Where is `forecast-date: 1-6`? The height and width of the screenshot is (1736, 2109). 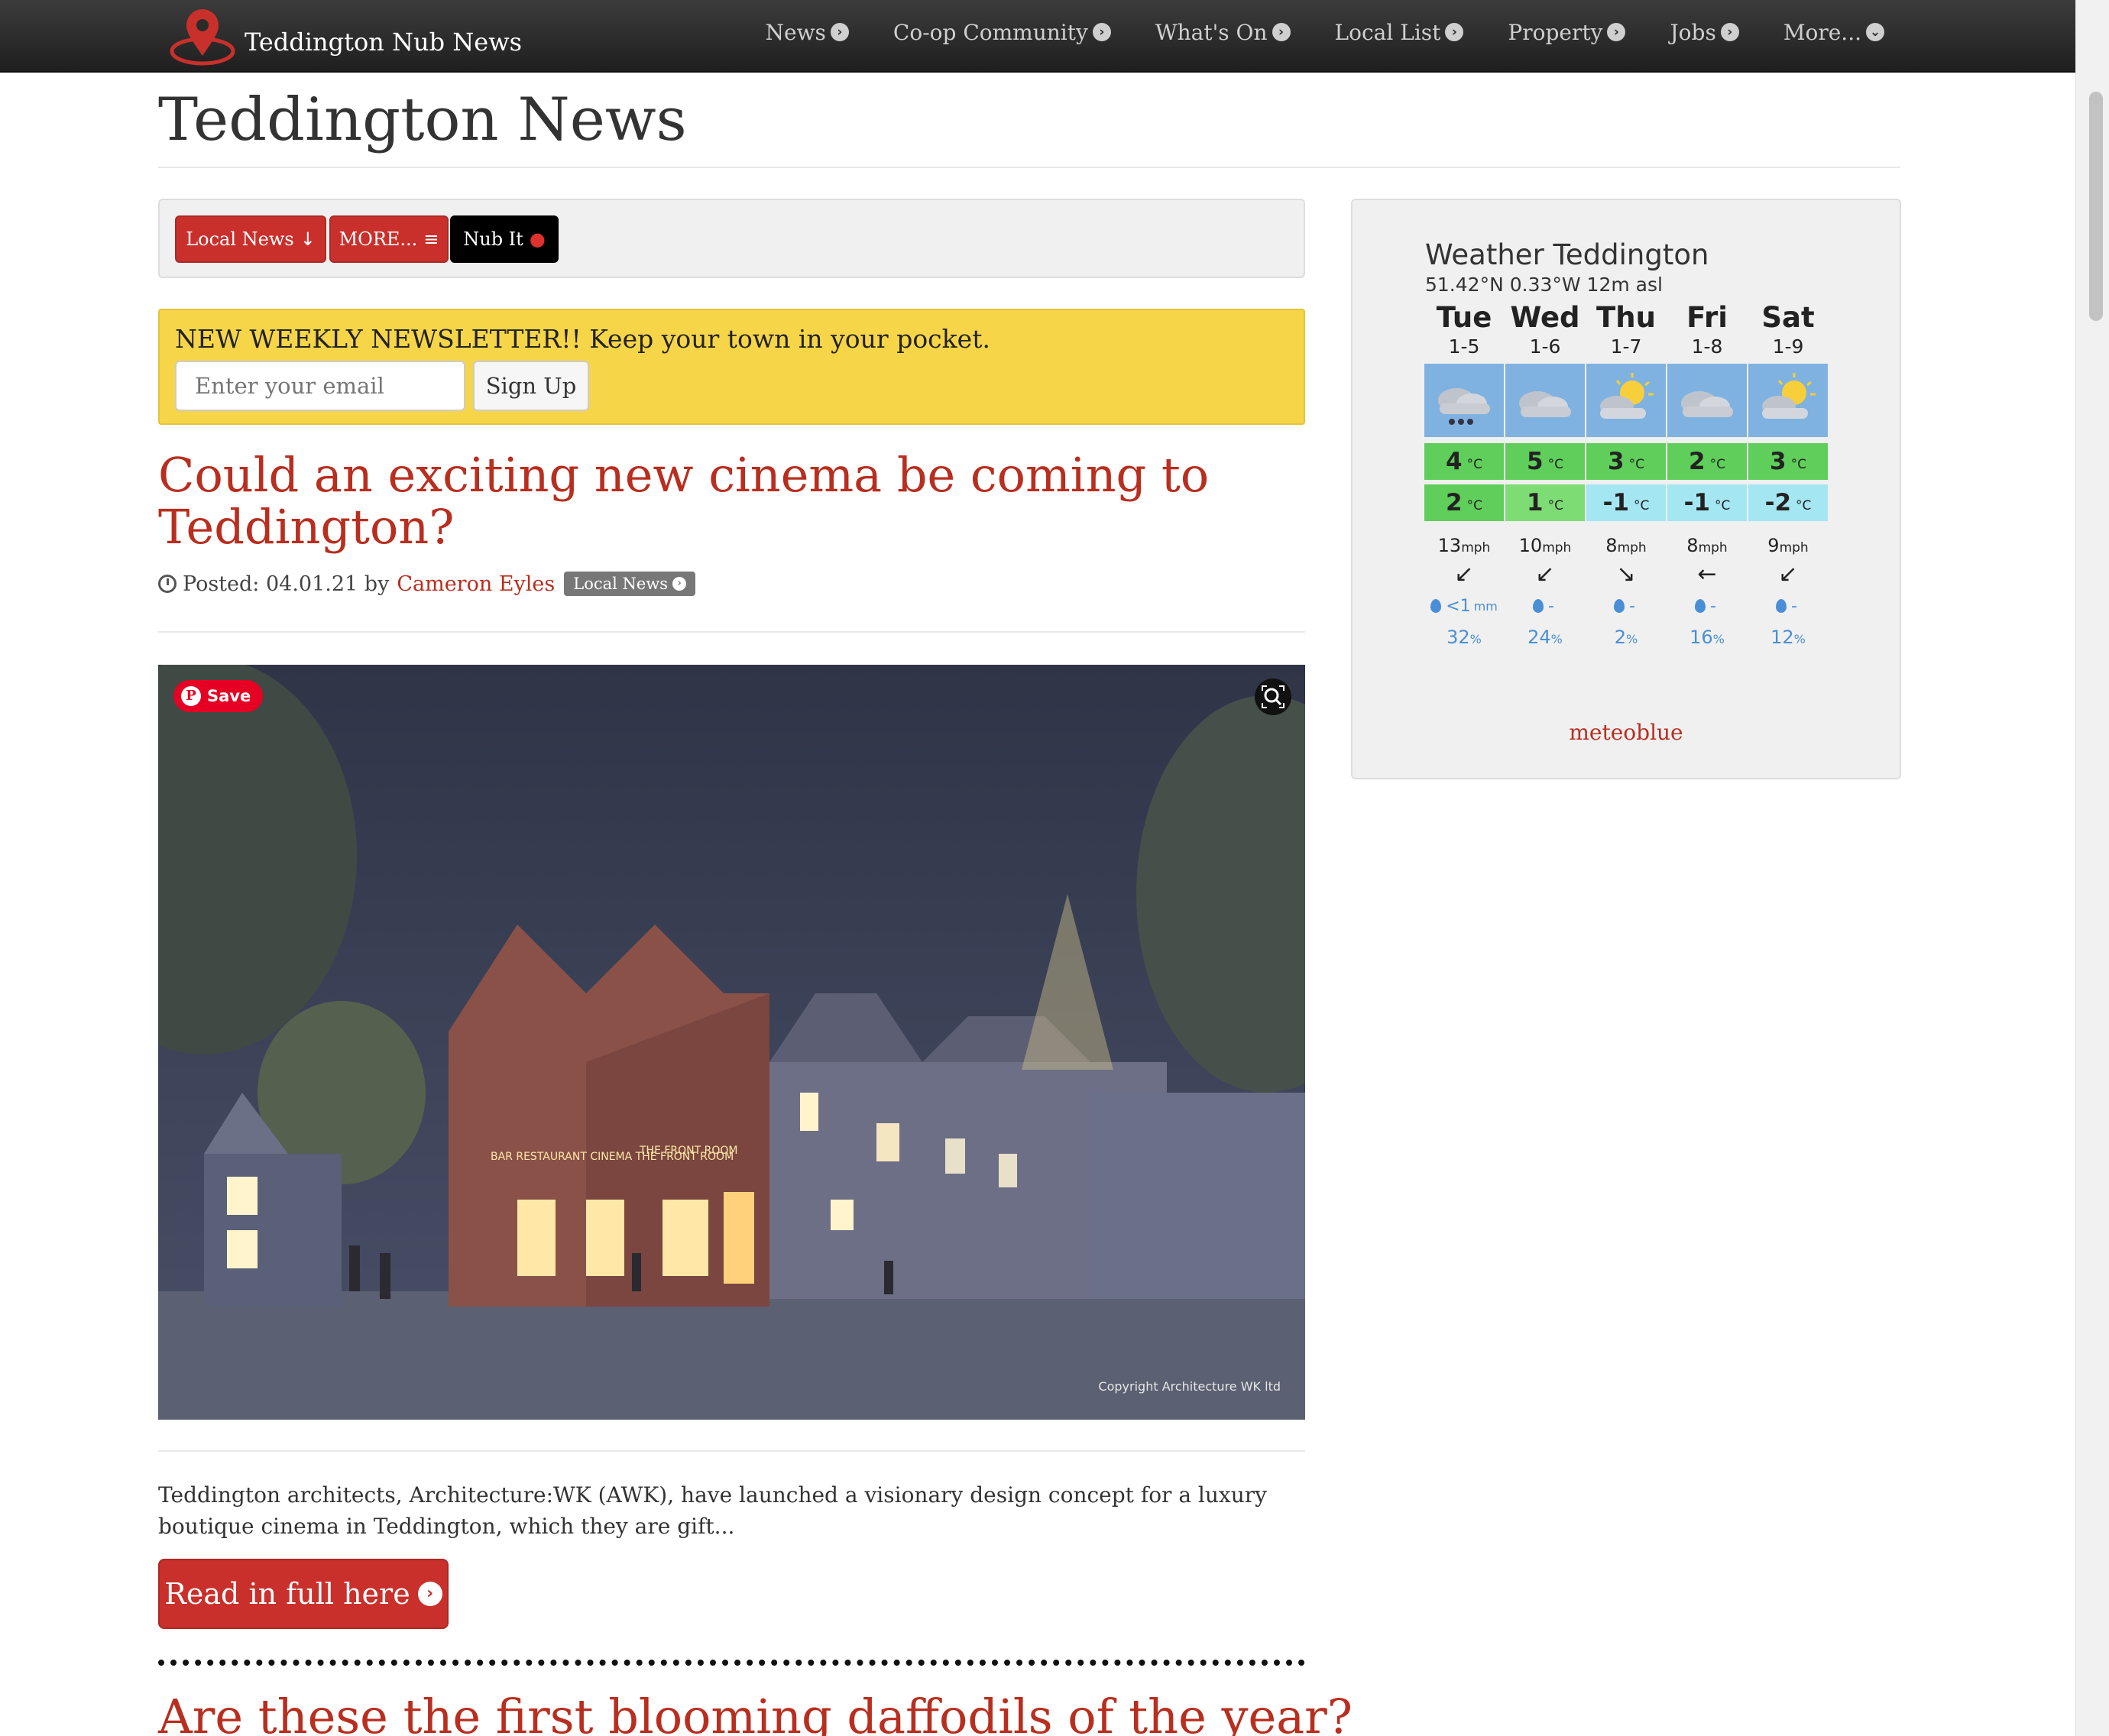
forecast-date: 1-6 is located at coordinates (1545, 346).